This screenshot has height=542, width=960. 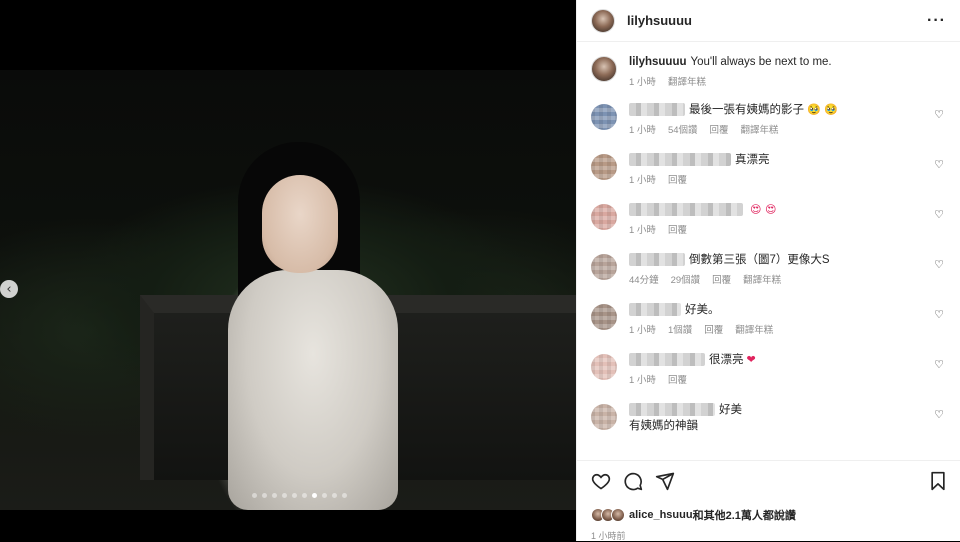 What do you see at coordinates (680, 329) in the screenshot?
I see `comment-like-count: 1個讚` at bounding box center [680, 329].